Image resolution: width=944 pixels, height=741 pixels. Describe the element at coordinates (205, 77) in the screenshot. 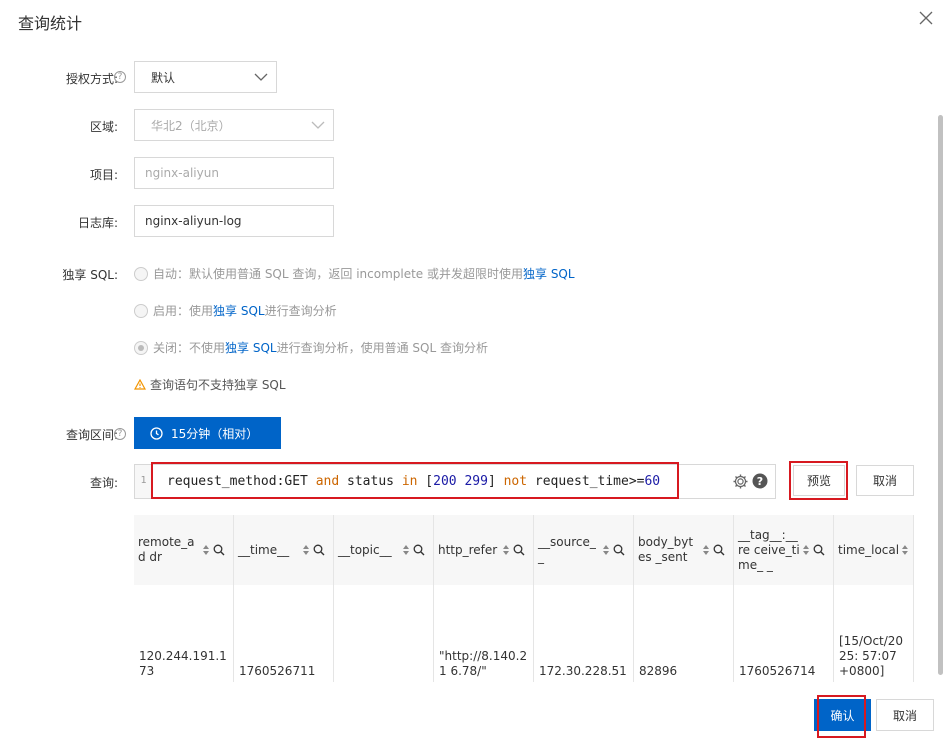

I see `auth-select: 默认` at that location.